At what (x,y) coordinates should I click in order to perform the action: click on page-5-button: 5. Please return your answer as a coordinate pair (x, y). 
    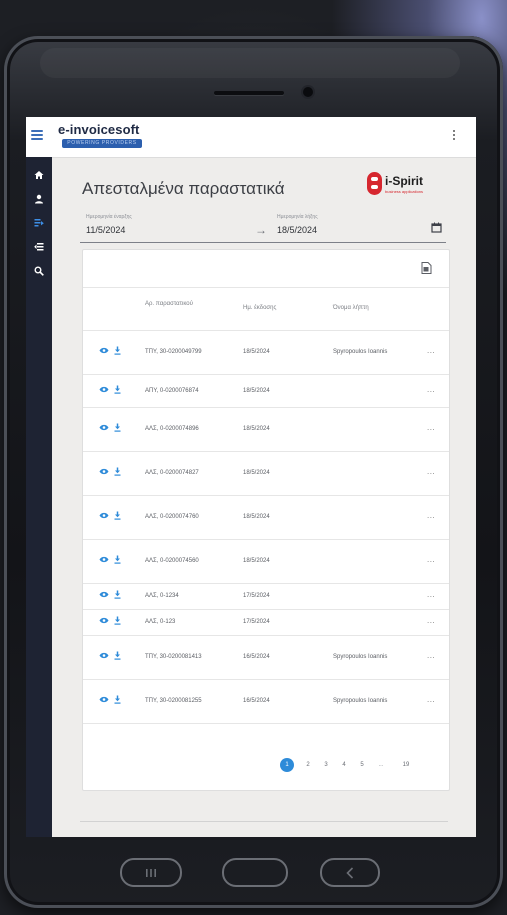
    Looking at the image, I should click on (362, 765).